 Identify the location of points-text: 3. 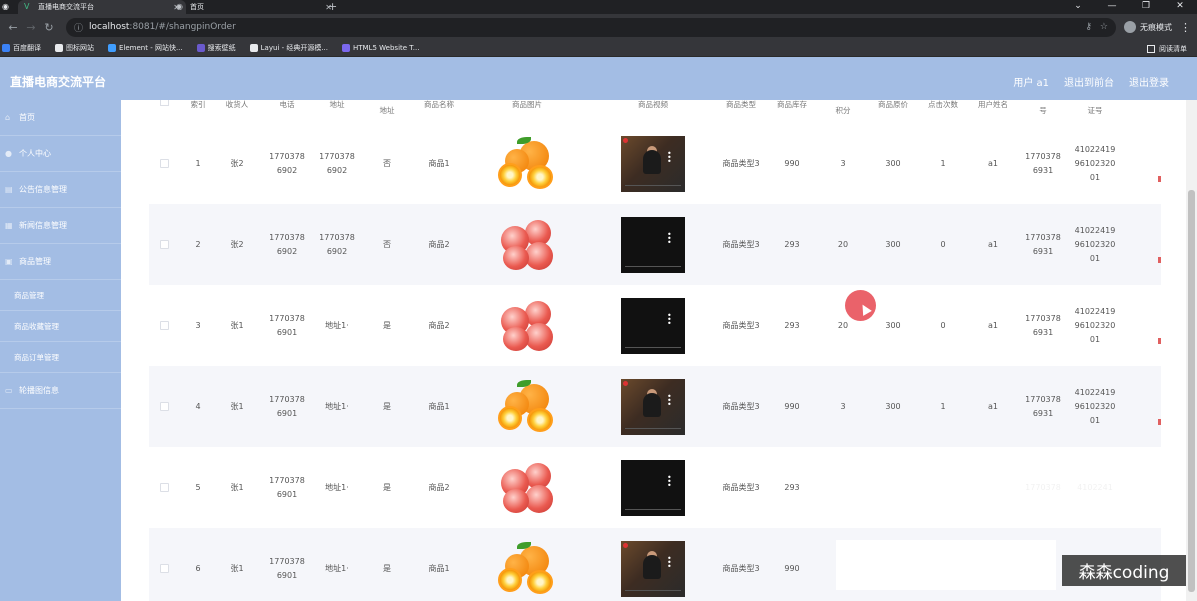
(843, 406).